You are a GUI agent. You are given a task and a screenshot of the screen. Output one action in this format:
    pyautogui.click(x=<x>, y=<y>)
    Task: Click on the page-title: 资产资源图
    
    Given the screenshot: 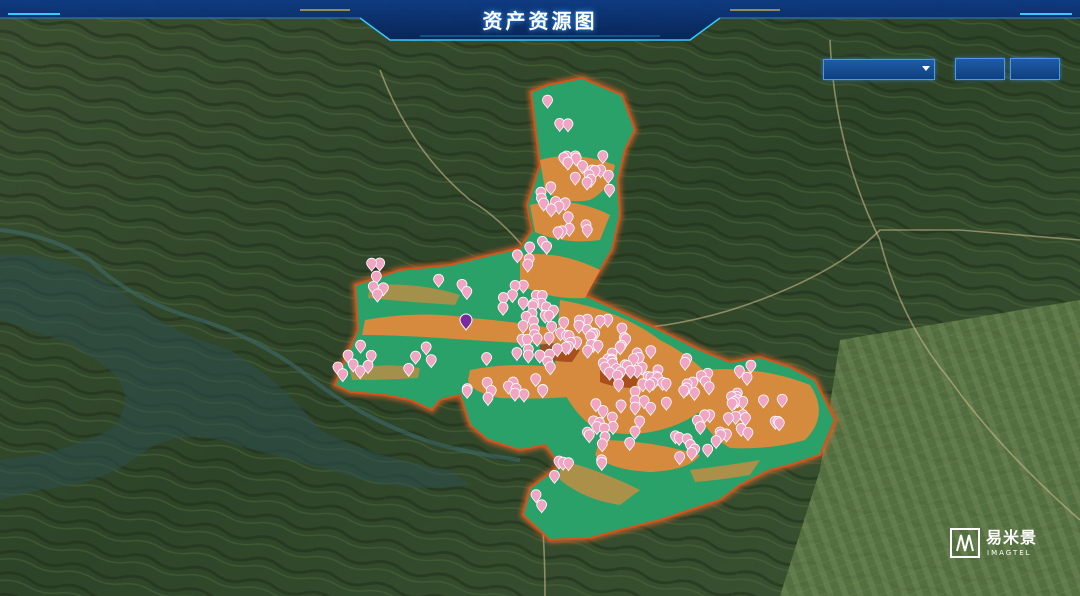 What is the action you would take?
    pyautogui.click(x=540, y=21)
    